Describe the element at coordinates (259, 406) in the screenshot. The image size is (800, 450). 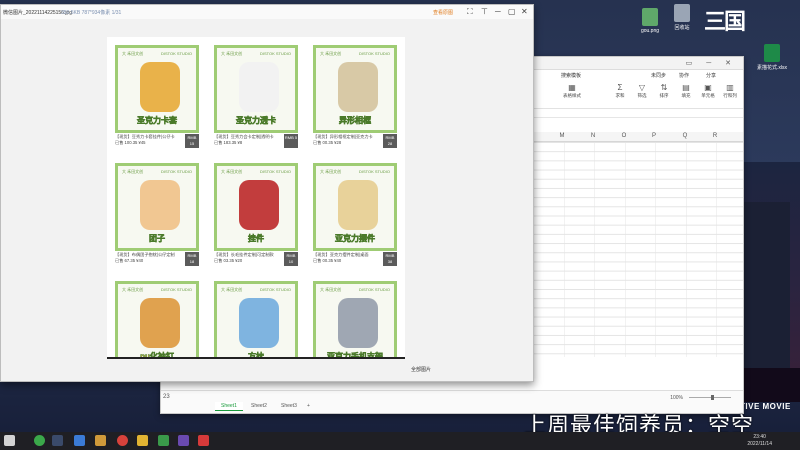
I see `tab-sheet2: Sheet2` at that location.